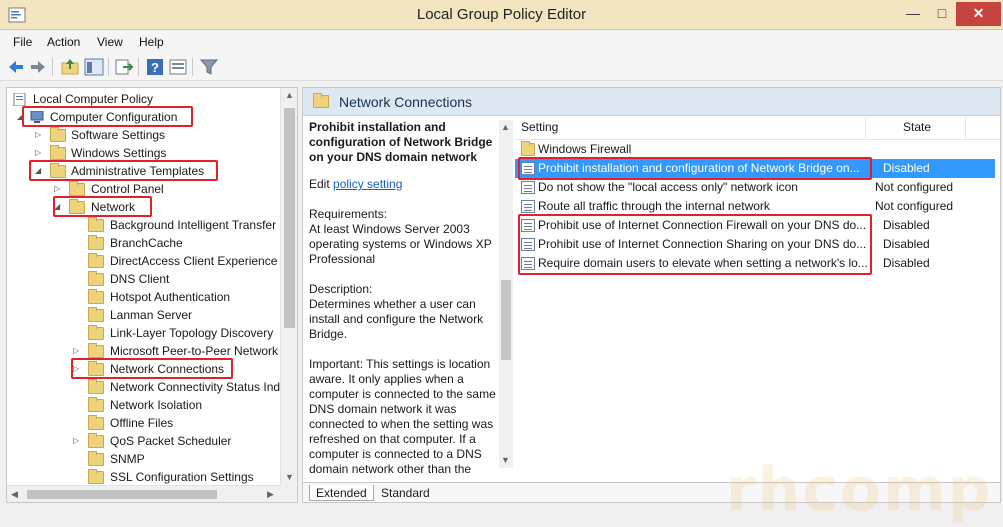 The height and width of the screenshot is (527, 1003). I want to click on show-hide-tree-icon, so click(94, 67).